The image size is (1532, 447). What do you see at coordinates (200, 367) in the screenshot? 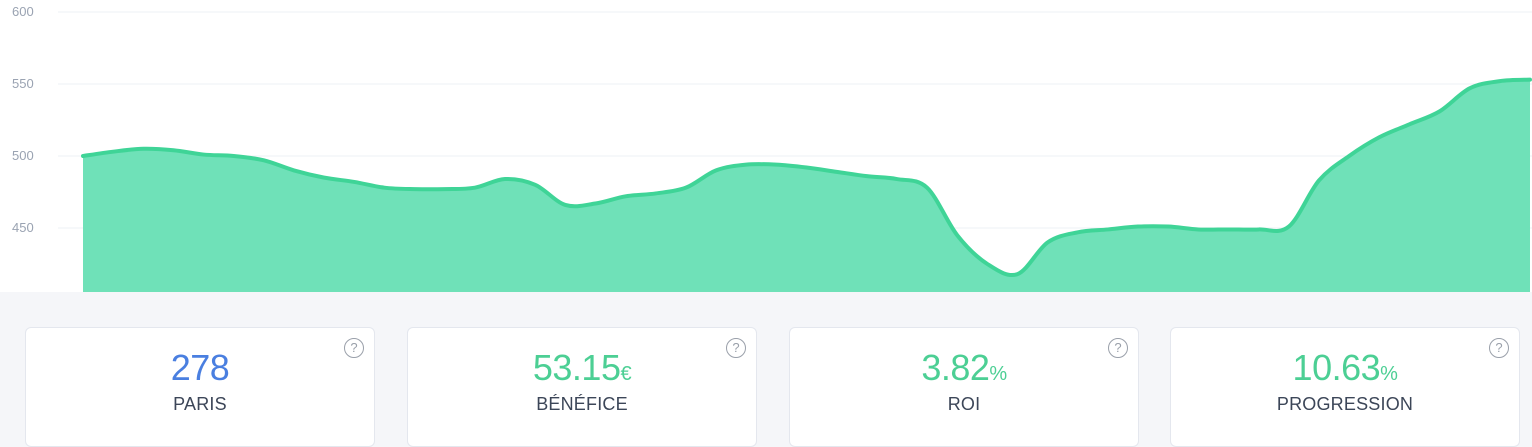
I see `stat-number: 278` at bounding box center [200, 367].